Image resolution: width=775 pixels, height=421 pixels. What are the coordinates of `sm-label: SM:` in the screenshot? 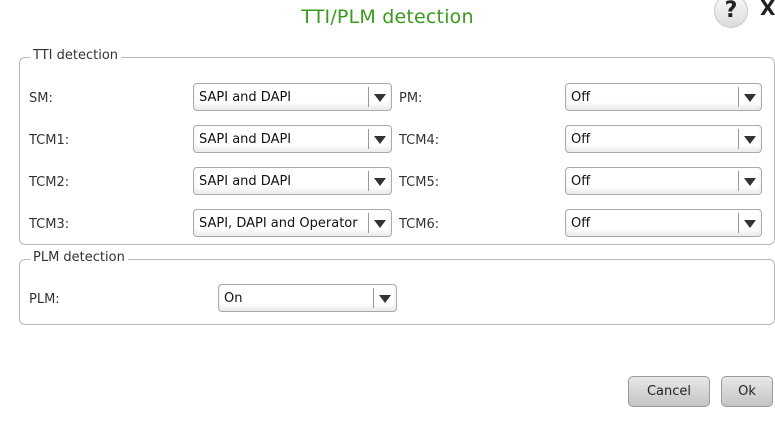 It's located at (41, 98).